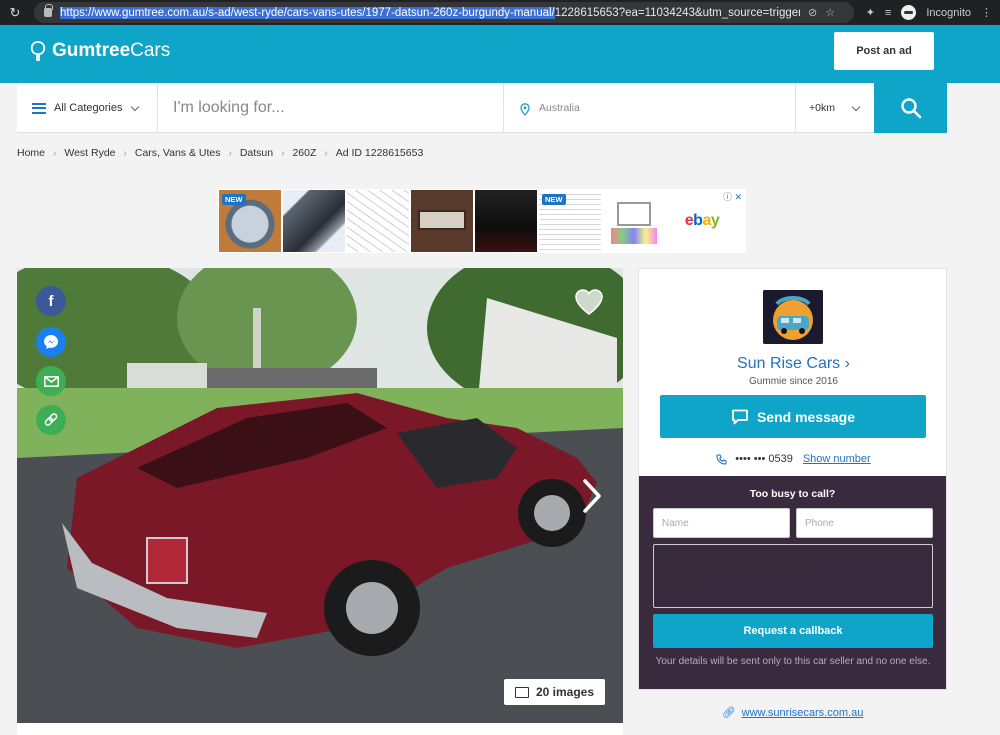  What do you see at coordinates (948, 13) in the screenshot?
I see `profile-label: Incognito` at bounding box center [948, 13].